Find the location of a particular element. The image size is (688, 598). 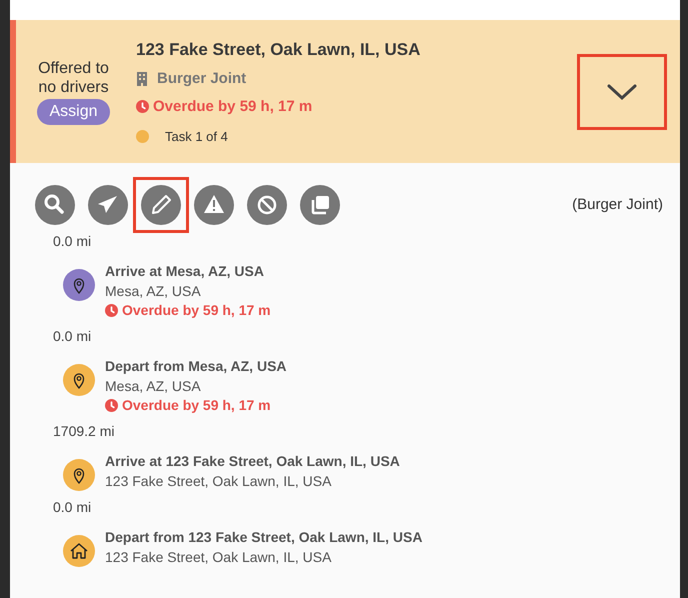

building-icon is located at coordinates (142, 79).